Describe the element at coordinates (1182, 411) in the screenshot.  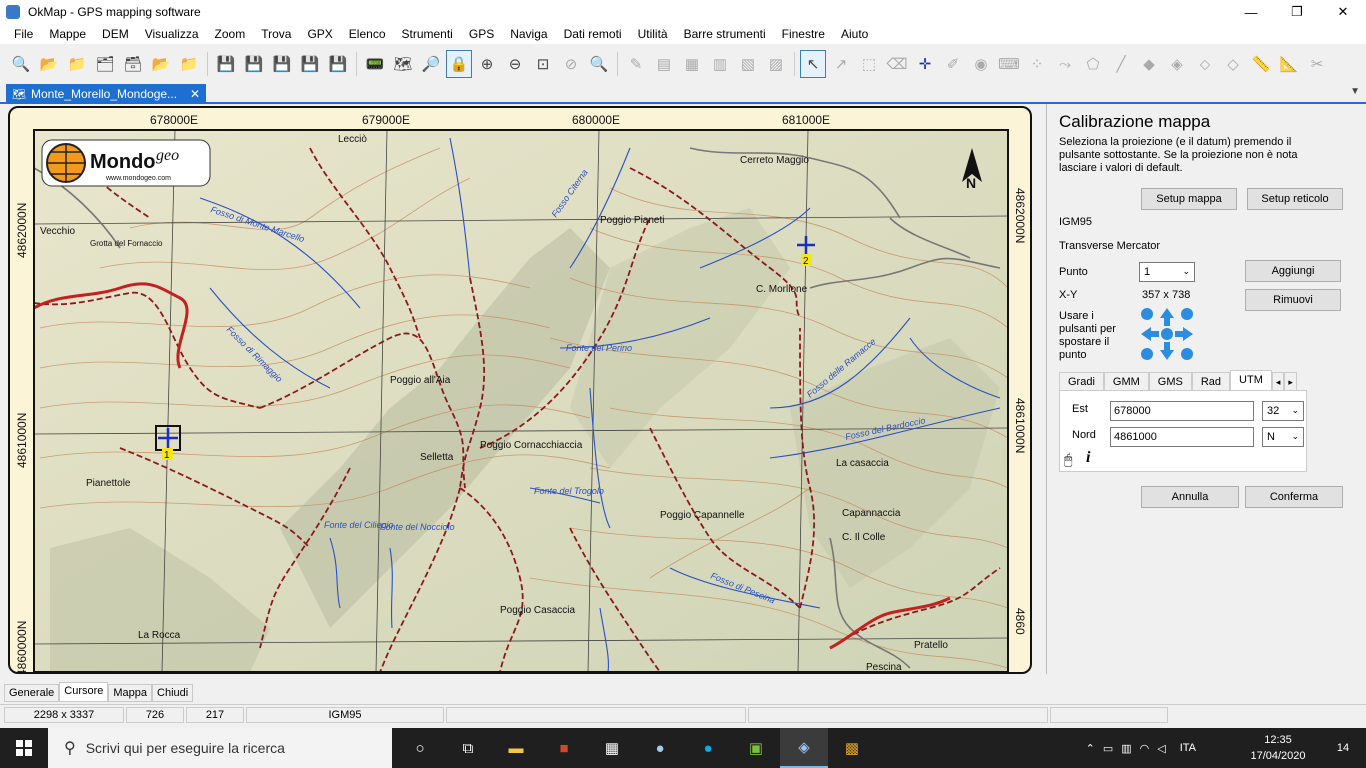
I see `est-input: 678000` at that location.